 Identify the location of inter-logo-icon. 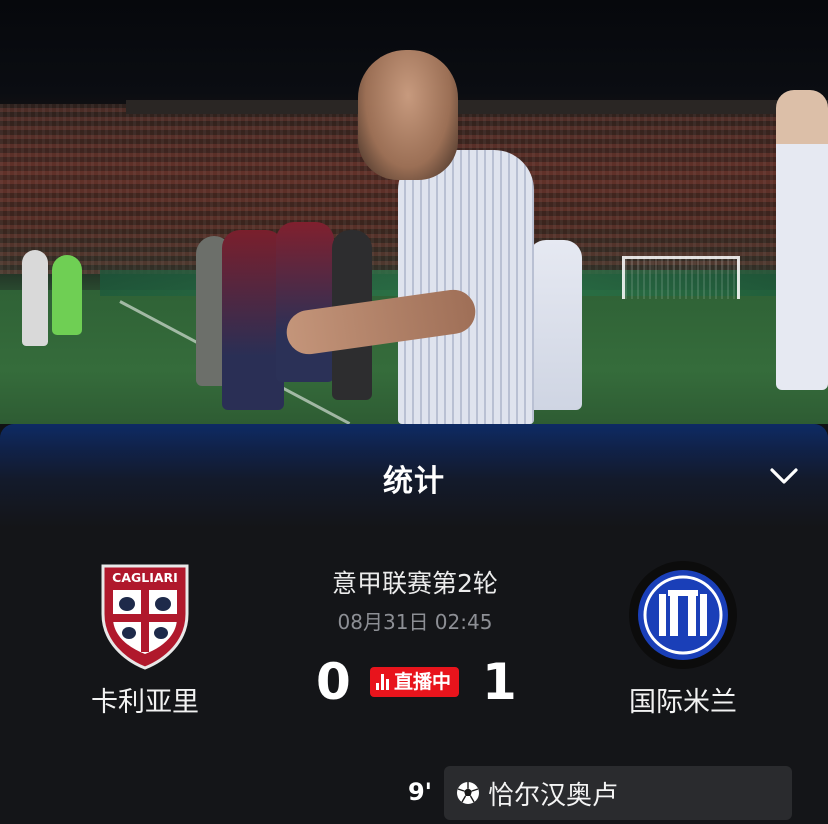
(683, 615).